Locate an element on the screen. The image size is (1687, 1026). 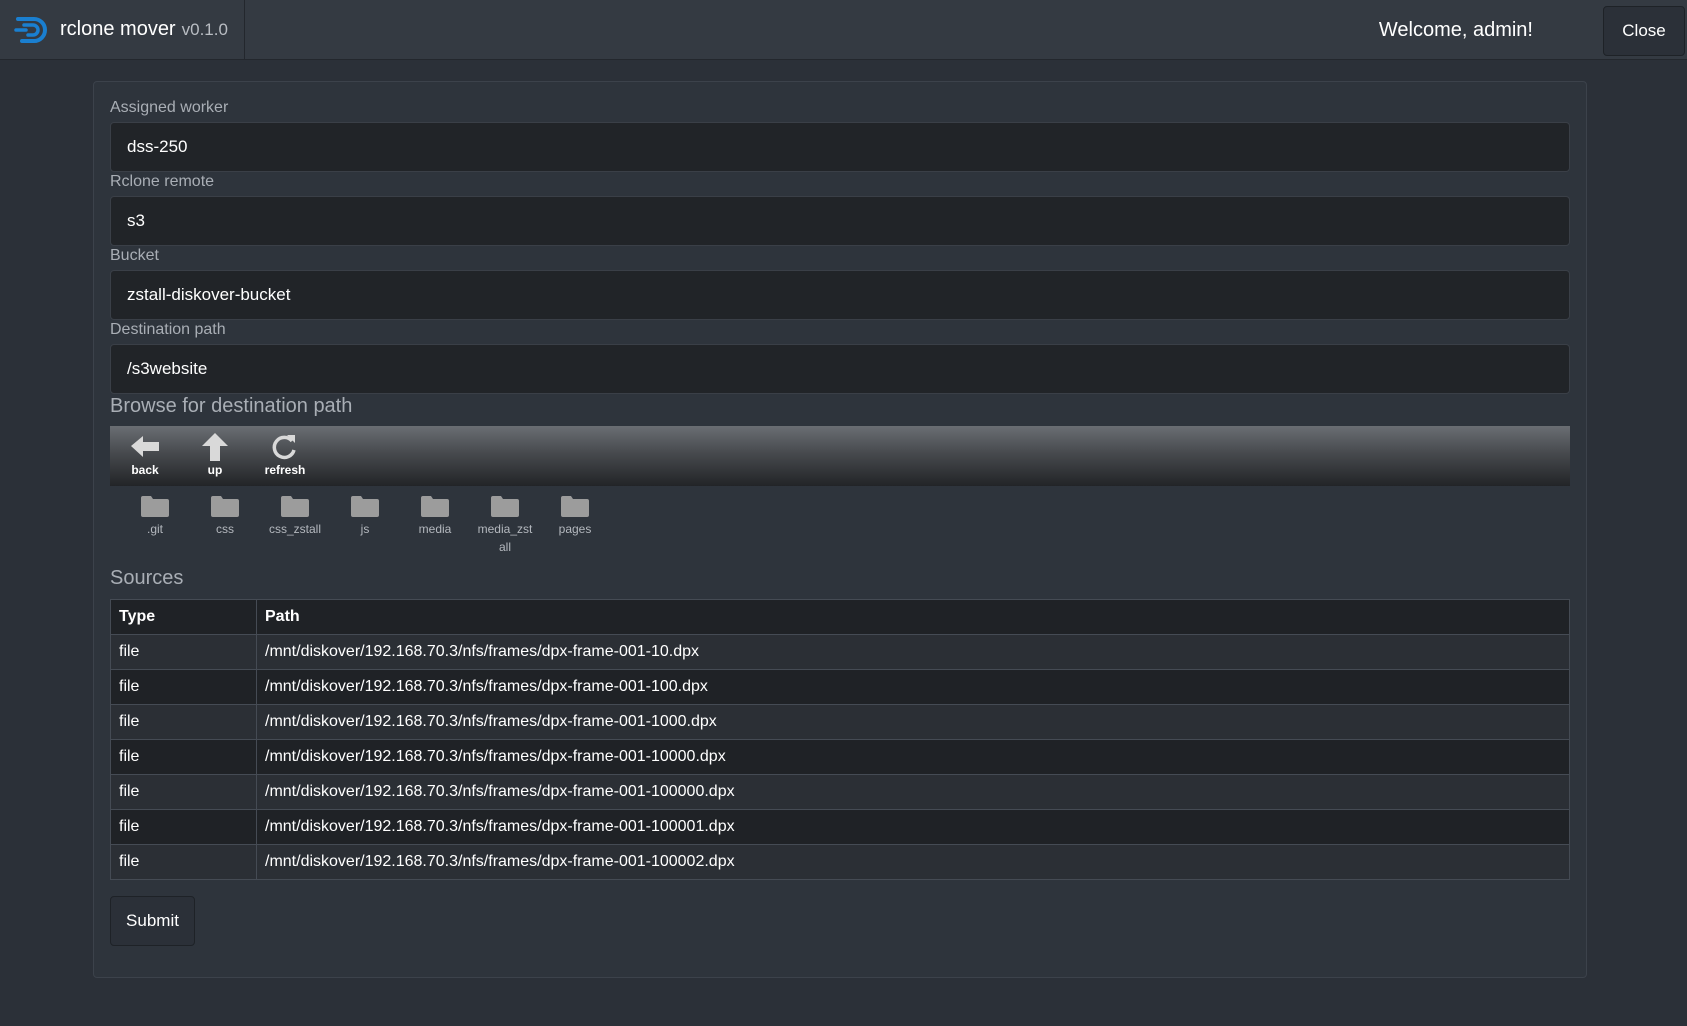
folder-label: media is located at coordinates (435, 529).